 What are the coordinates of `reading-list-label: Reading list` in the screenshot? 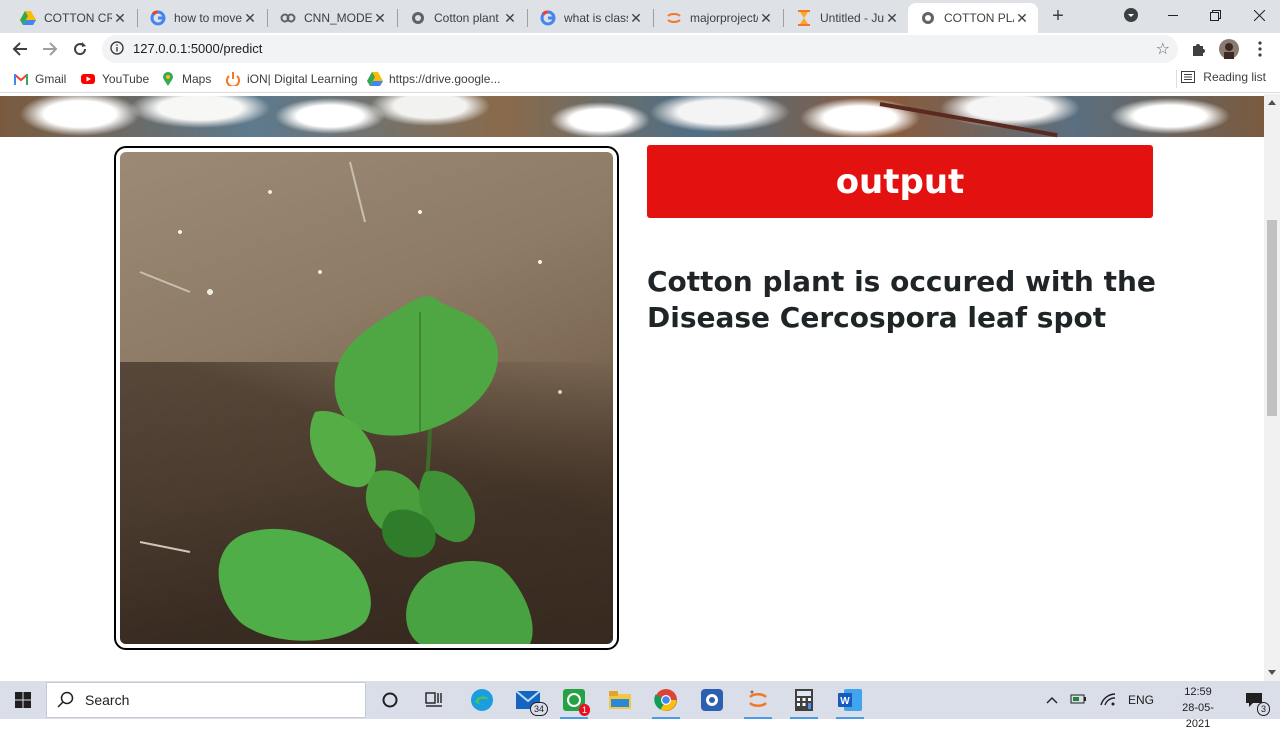 It's located at (1234, 77).